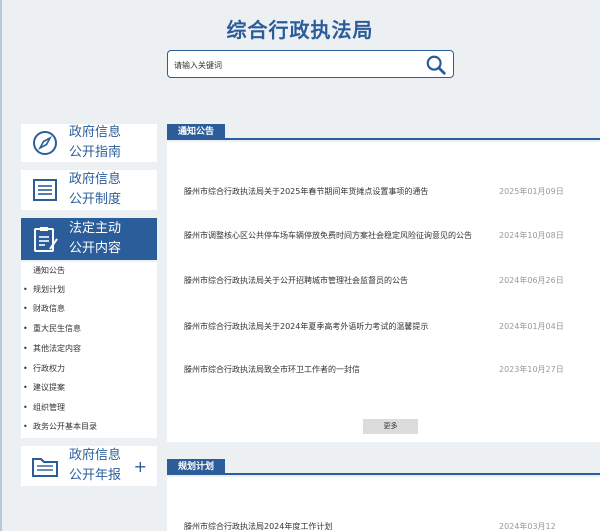  I want to click on submenu-item-finance: • 财政信息, so click(44, 309).